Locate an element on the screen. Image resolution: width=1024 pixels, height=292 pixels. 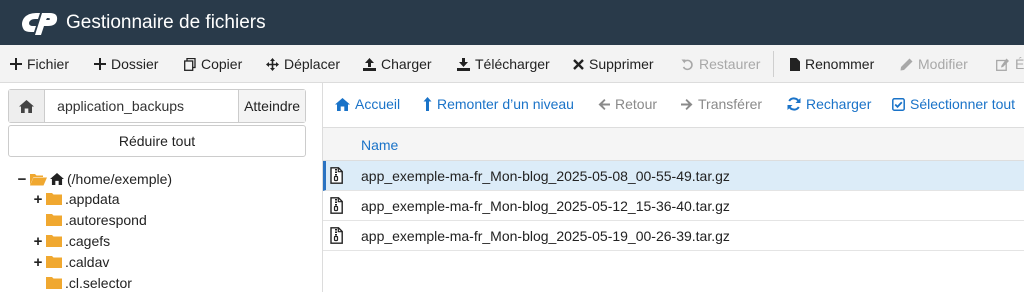
x-icon is located at coordinates (578, 64).